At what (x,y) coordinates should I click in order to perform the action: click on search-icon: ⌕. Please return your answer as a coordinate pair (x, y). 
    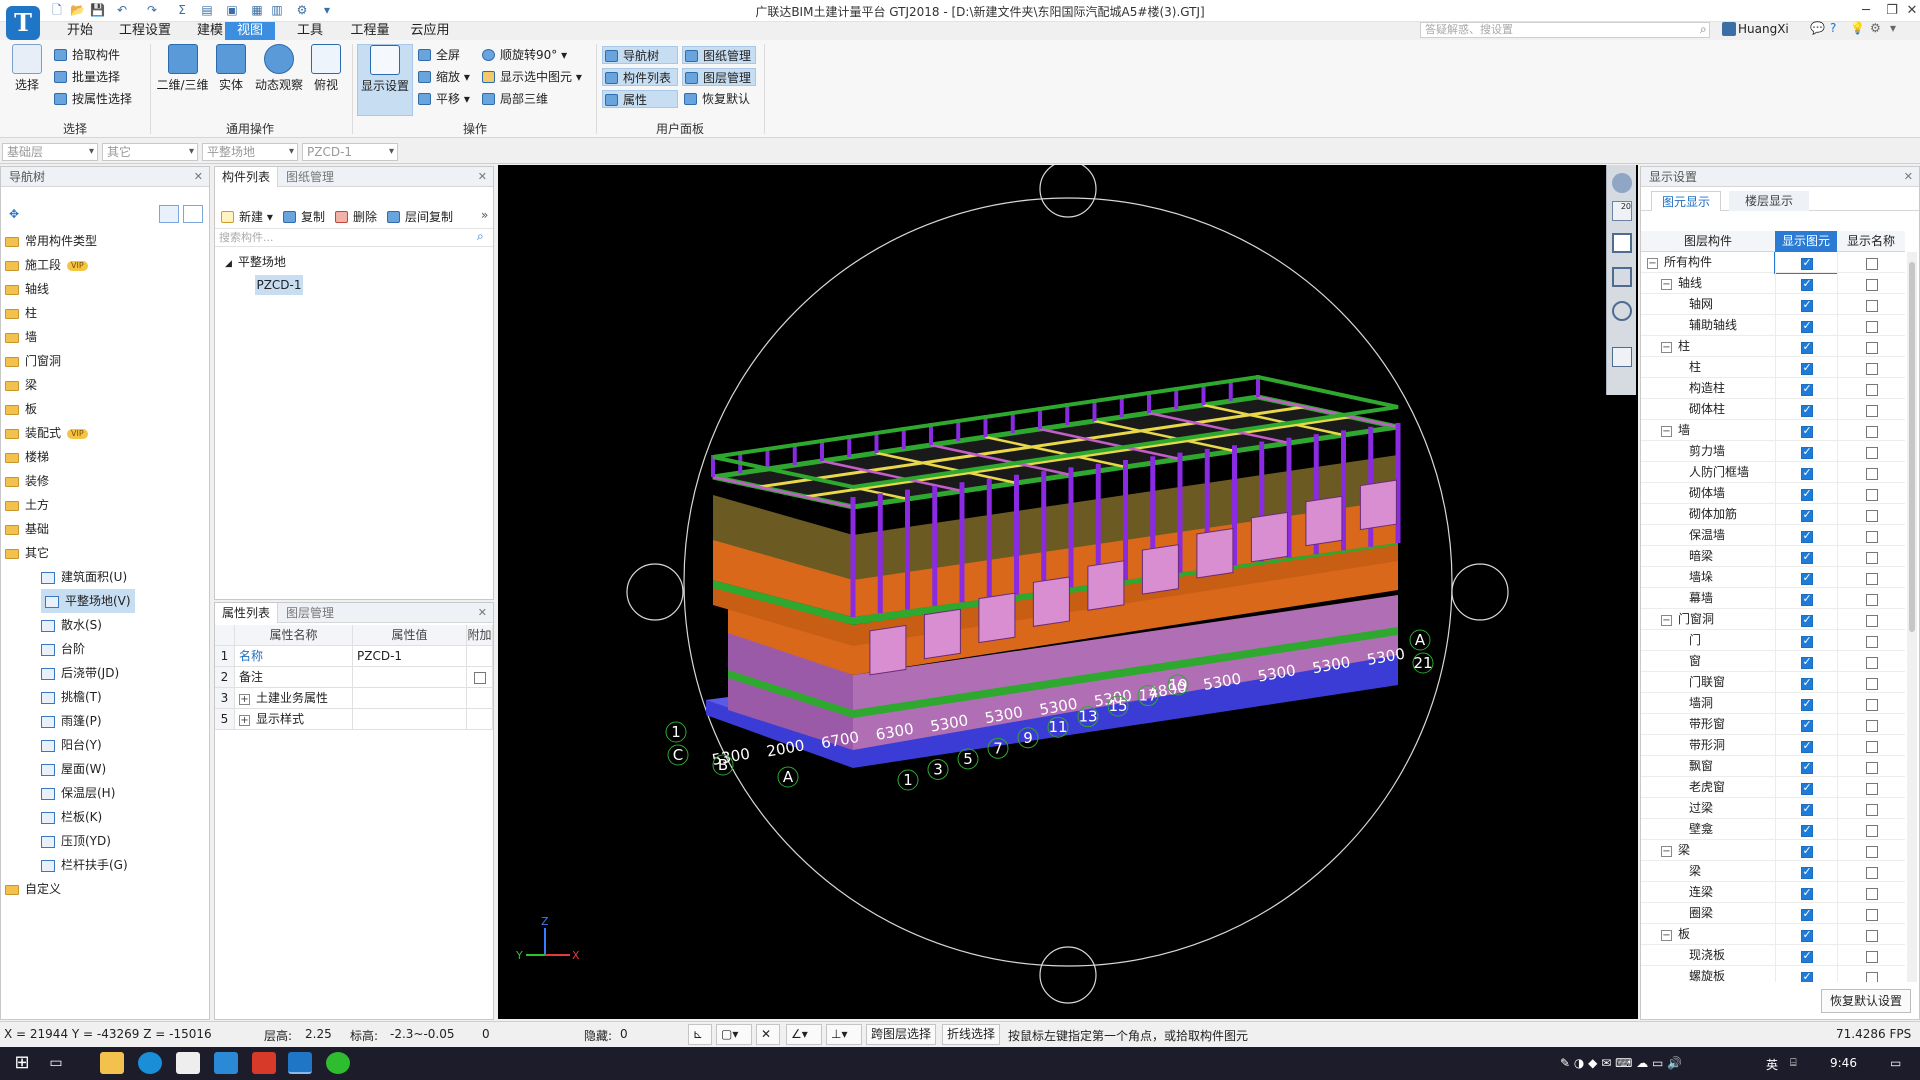
    Looking at the image, I should click on (1703, 29).